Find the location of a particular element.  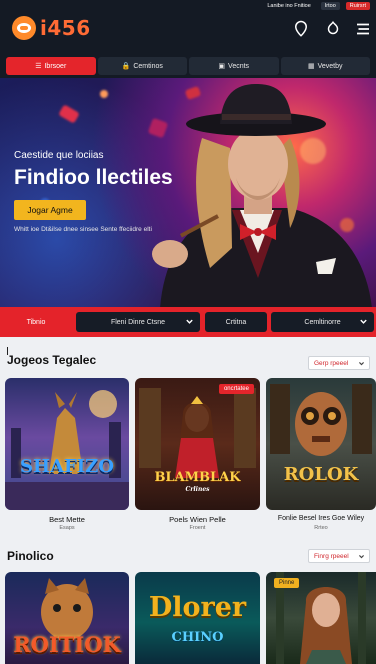

tab-4: ▦ Vevetby is located at coordinates (325, 66).